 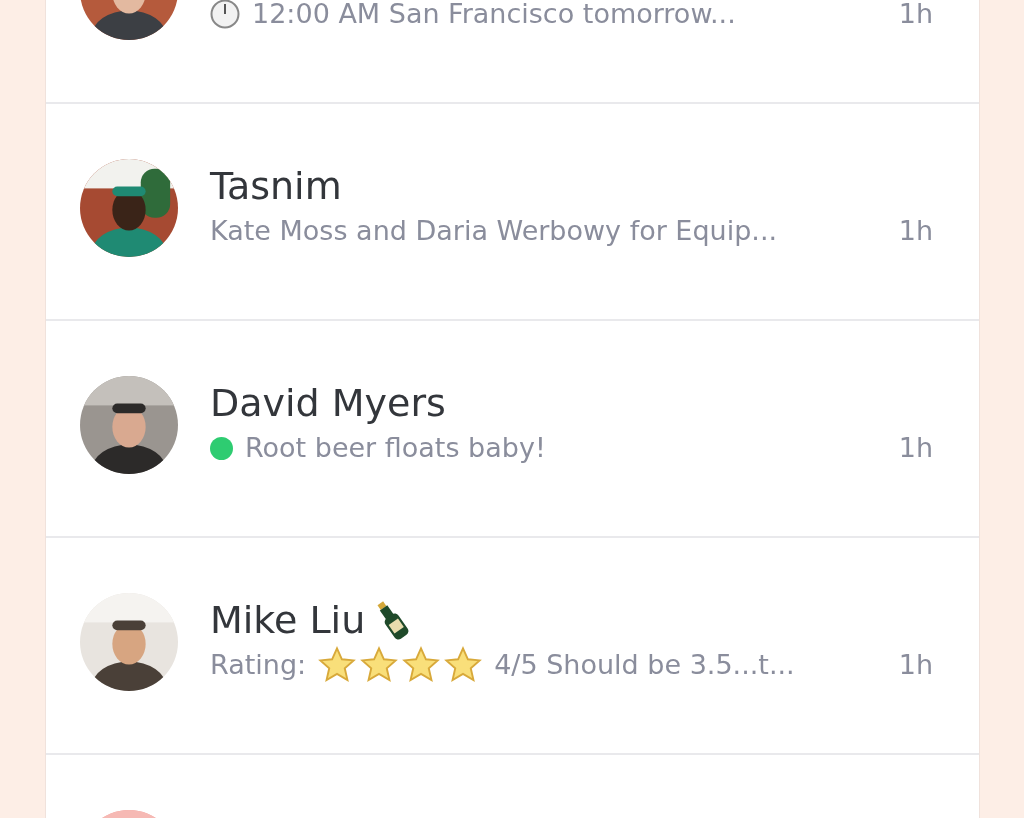 I want to click on message-preview: Root beer floats baby!, so click(x=395, y=448).